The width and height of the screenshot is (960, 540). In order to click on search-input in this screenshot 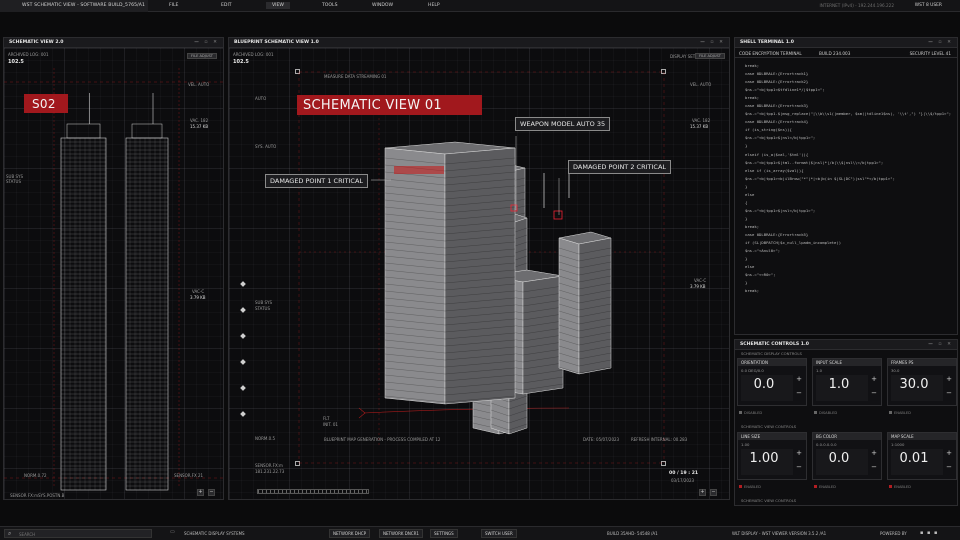, I will do `click(79, 534)`.